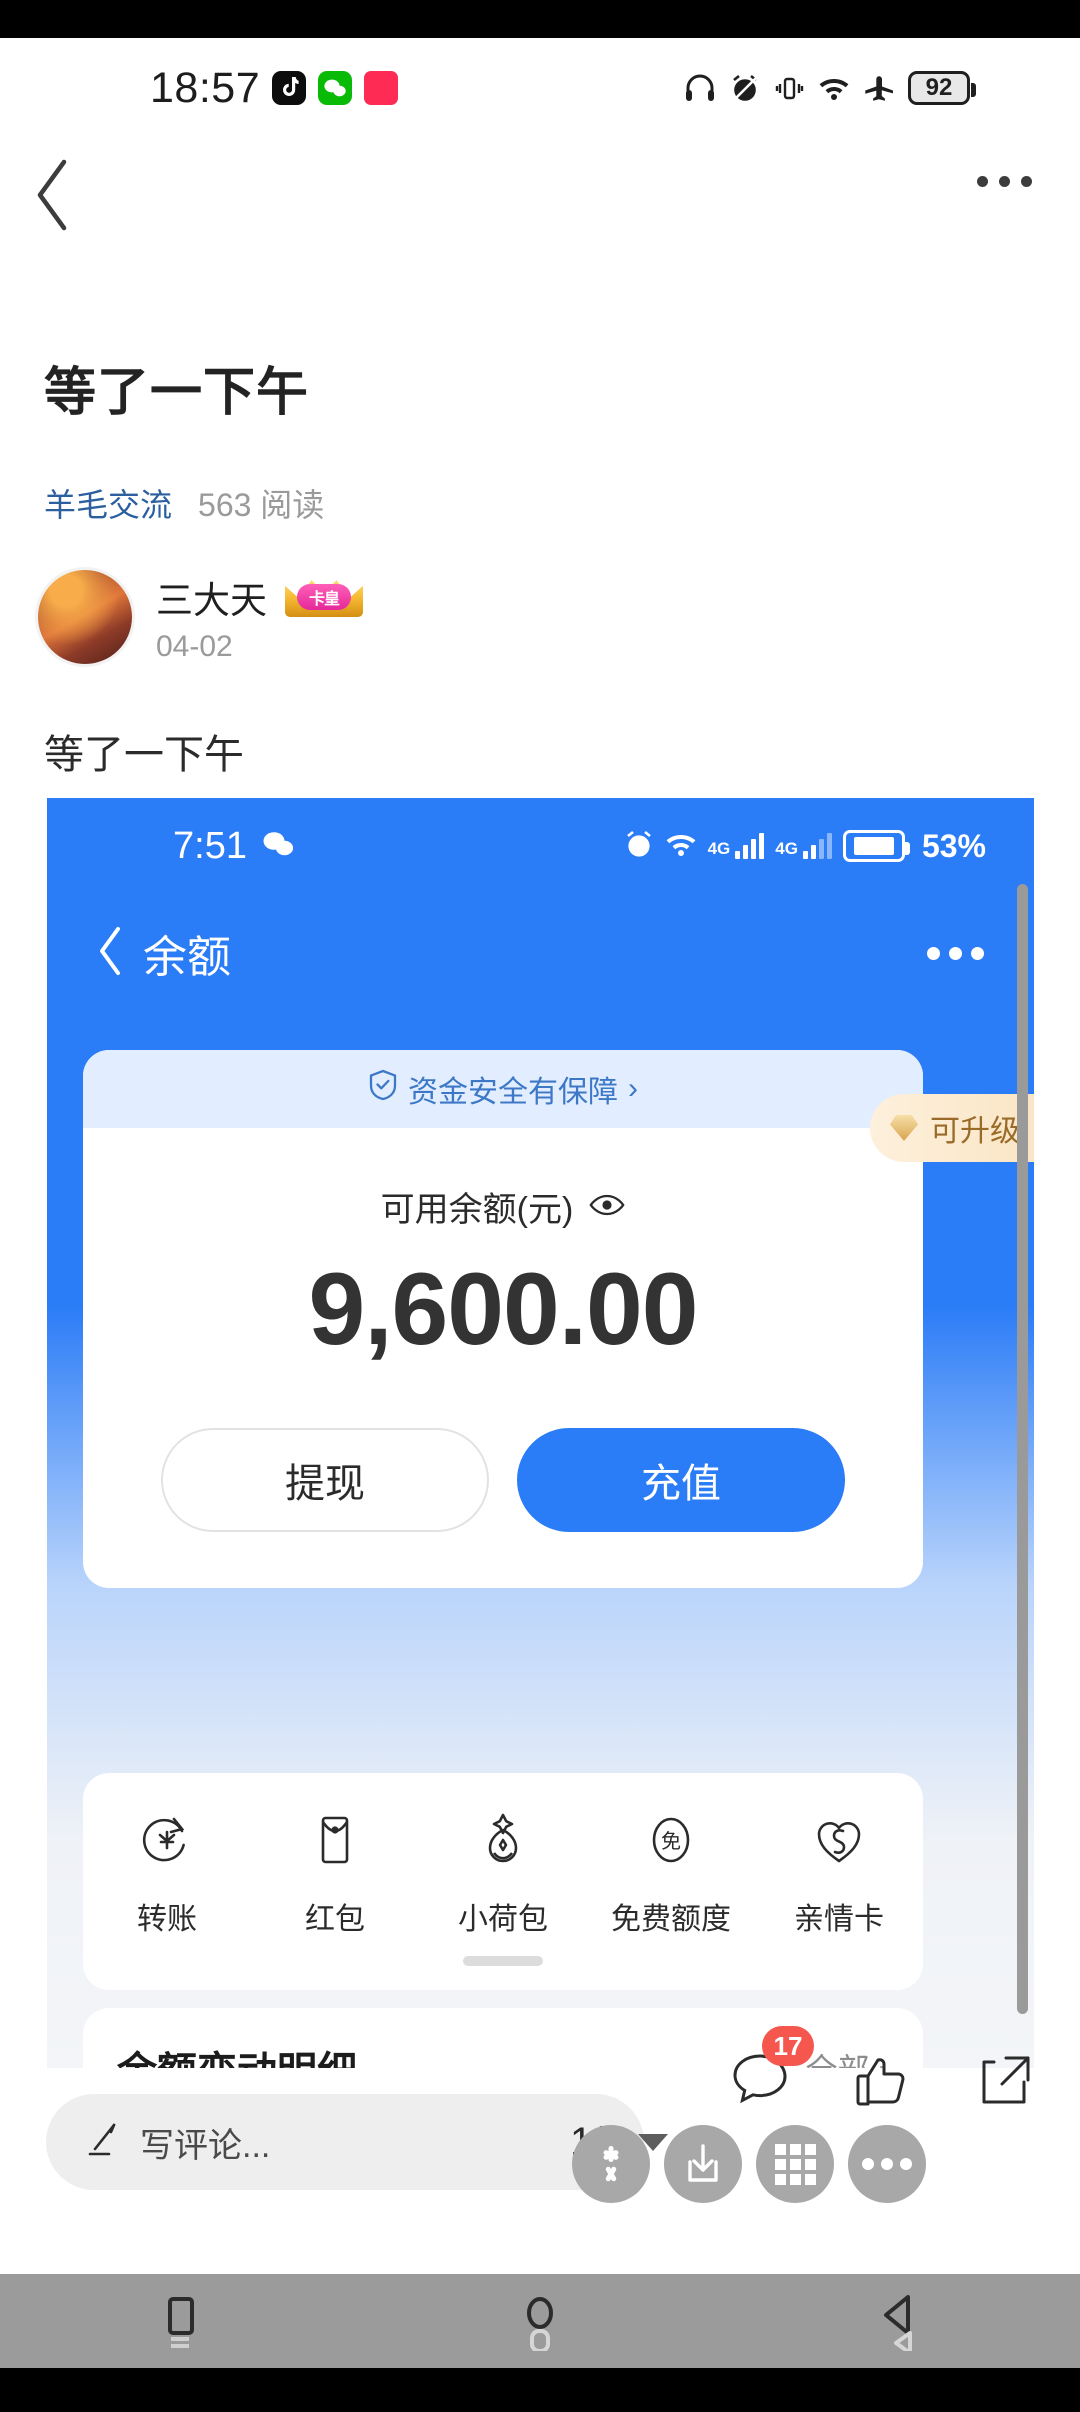 The image size is (1080, 2412). Describe the element at coordinates (540, 19) in the screenshot. I see `notch-area` at that location.